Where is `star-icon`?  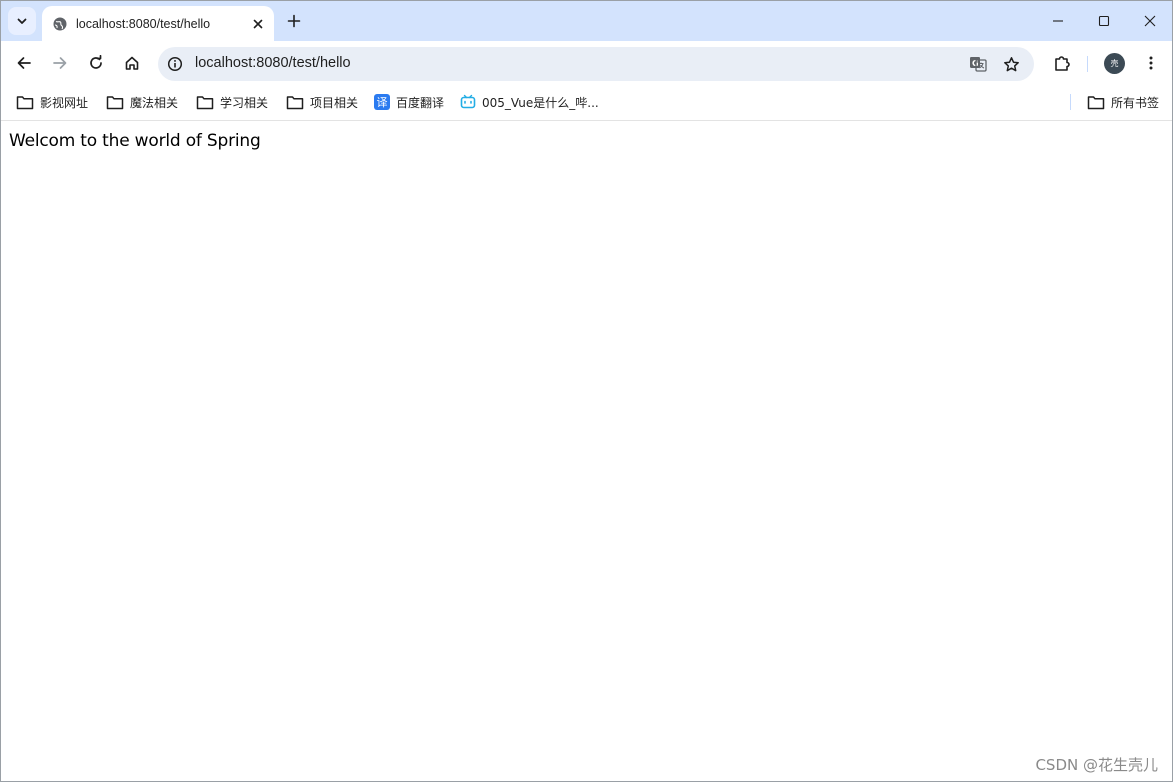
star-icon is located at coordinates (1011, 63).